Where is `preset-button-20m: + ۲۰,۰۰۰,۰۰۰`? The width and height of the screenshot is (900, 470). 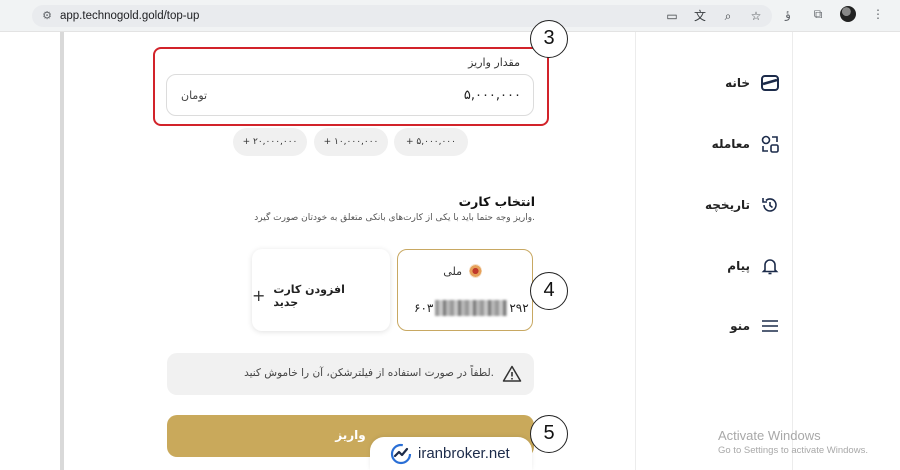 preset-button-20m: + ۲۰,۰۰۰,۰۰۰ is located at coordinates (270, 142).